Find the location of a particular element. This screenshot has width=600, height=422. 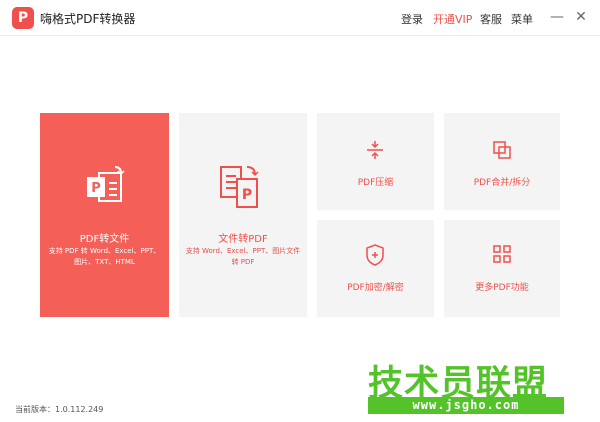

compress-title: PDF压缩 is located at coordinates (375, 183).